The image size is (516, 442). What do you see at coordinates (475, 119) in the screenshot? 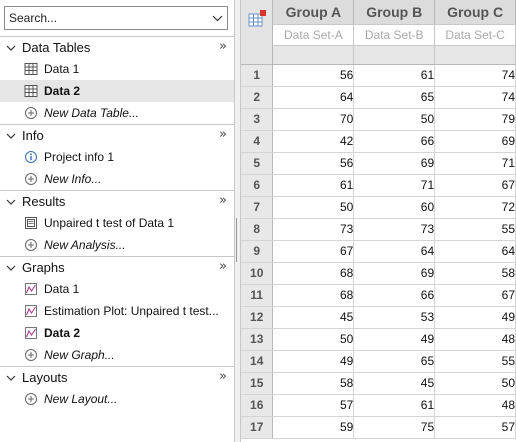
I see `data-cell: 79` at bounding box center [475, 119].